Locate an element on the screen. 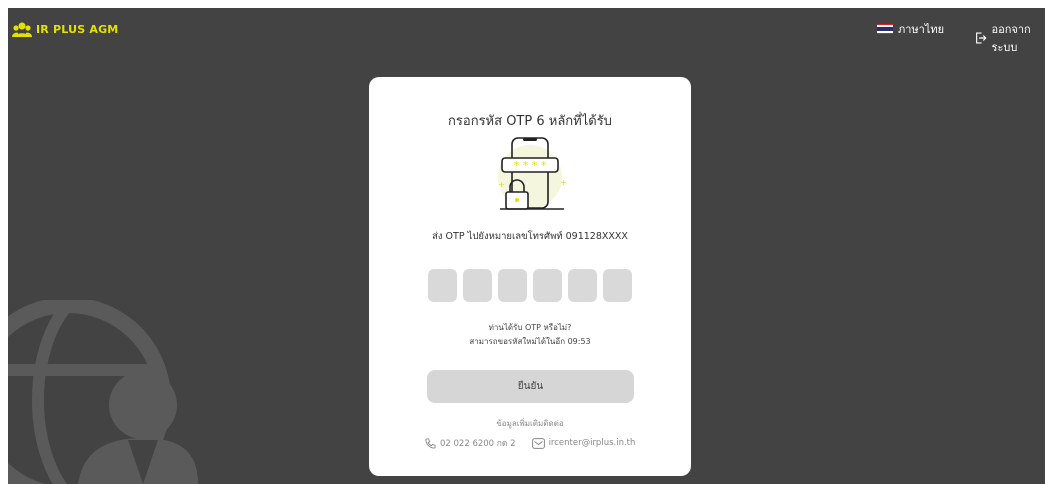  otp-title: กรอกรหัส OTP 6 หลักที่ได้รับ is located at coordinates (530, 121).